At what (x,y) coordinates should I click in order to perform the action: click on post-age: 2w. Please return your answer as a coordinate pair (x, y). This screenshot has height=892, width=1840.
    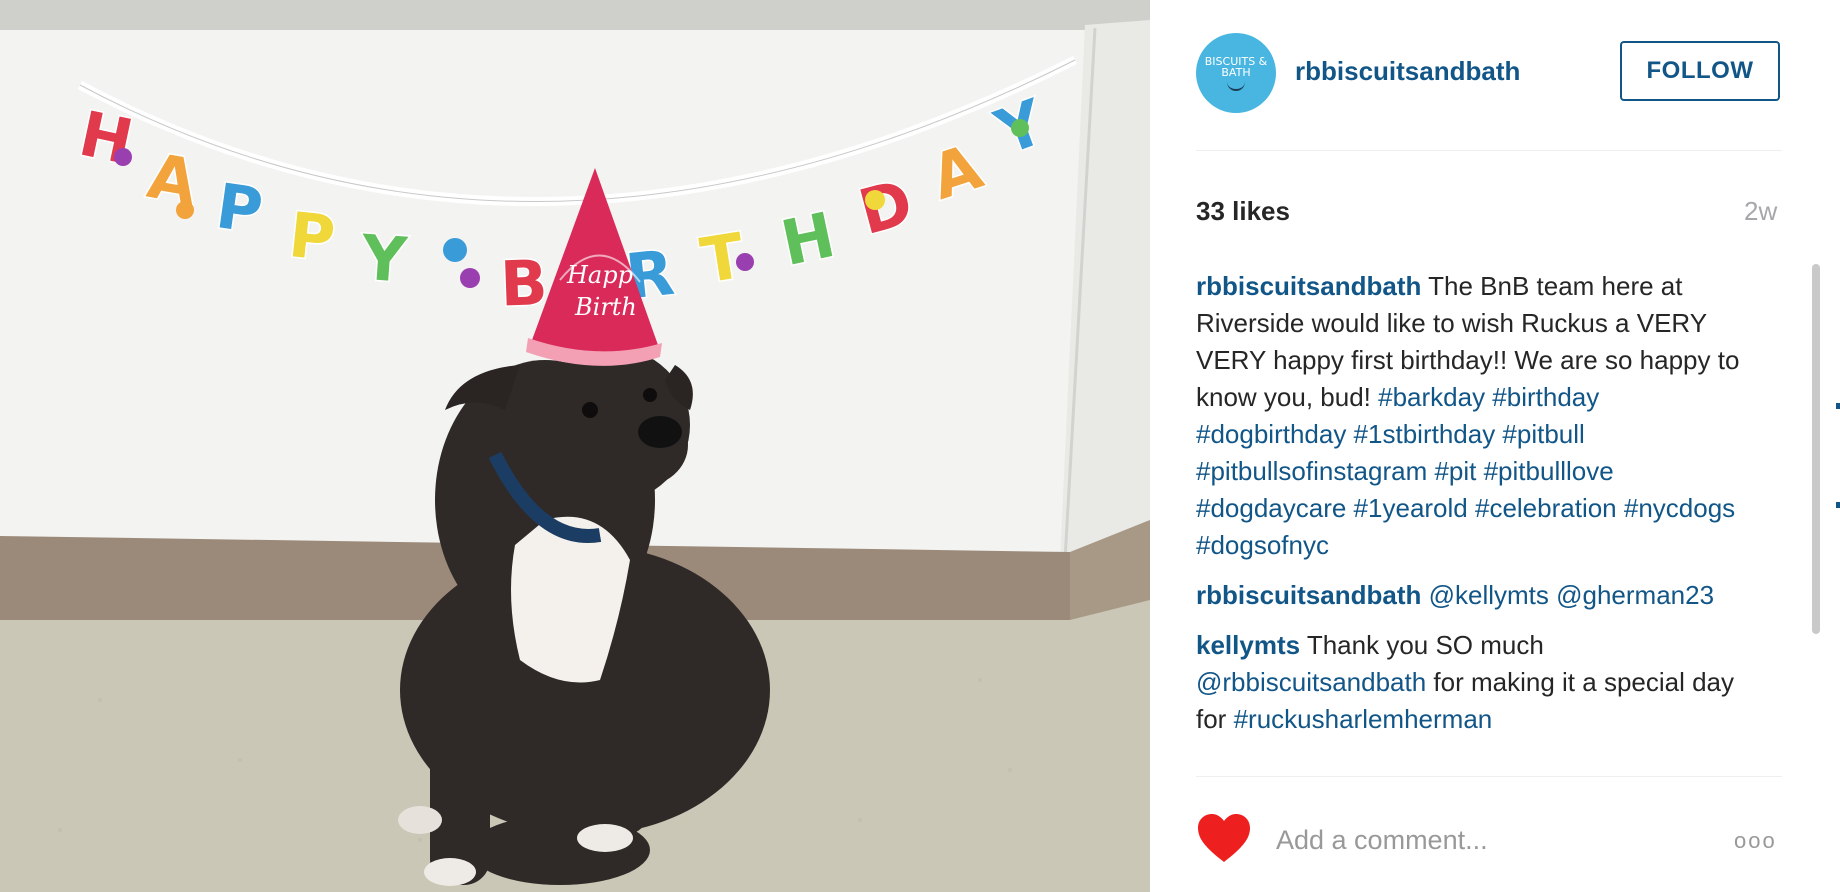
    Looking at the image, I should click on (1760, 211).